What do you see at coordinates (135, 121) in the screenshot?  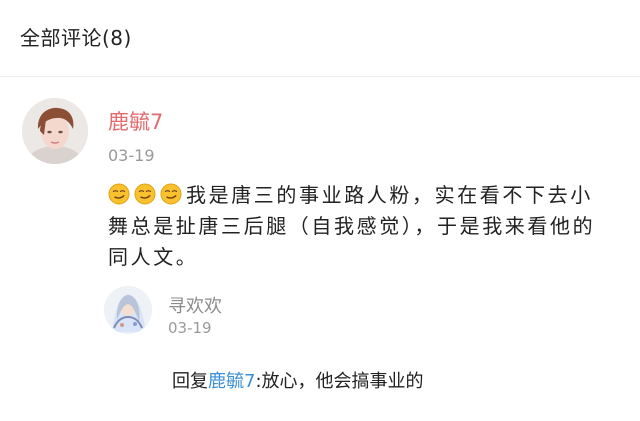 I see `comment-author-name: 鹿毓7` at bounding box center [135, 121].